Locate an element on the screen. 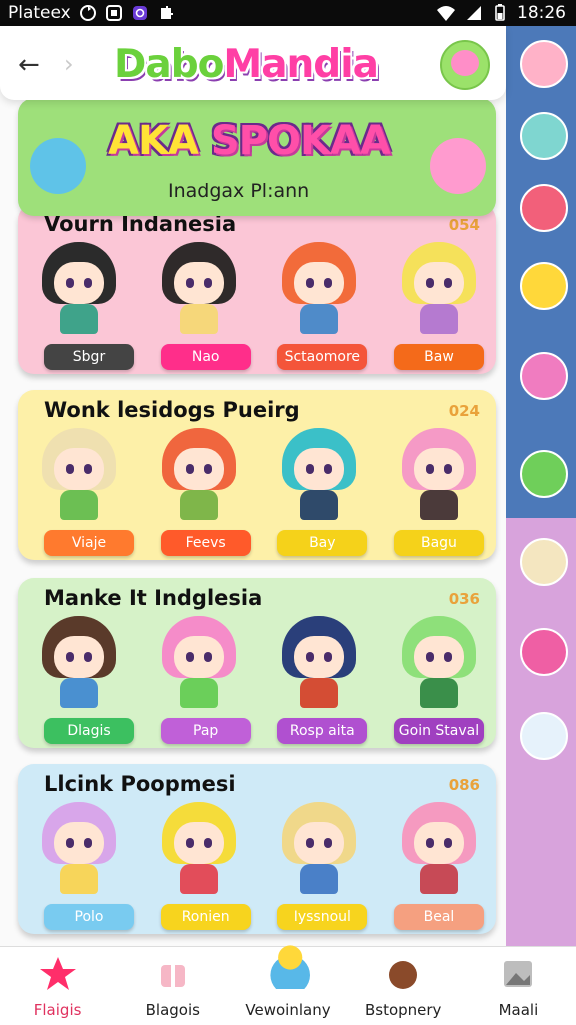 The image size is (576, 1025). character-name-button: Bagu is located at coordinates (438, 543).